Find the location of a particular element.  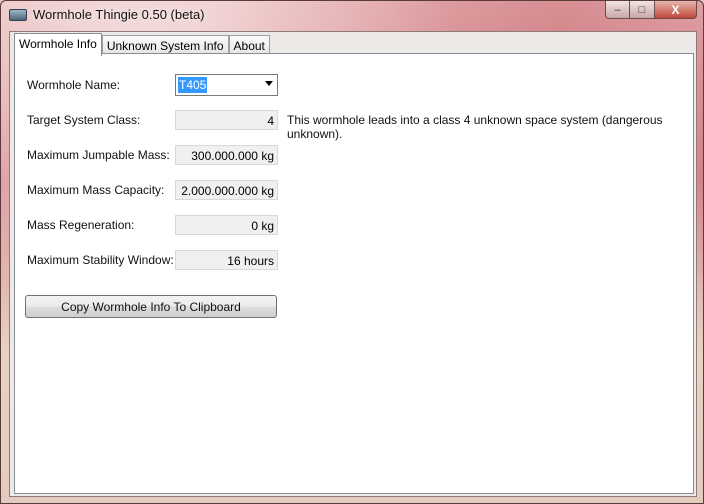

title-bar: Wormhole Thingie 0.50 (beta) – □ X is located at coordinates (352, 15).